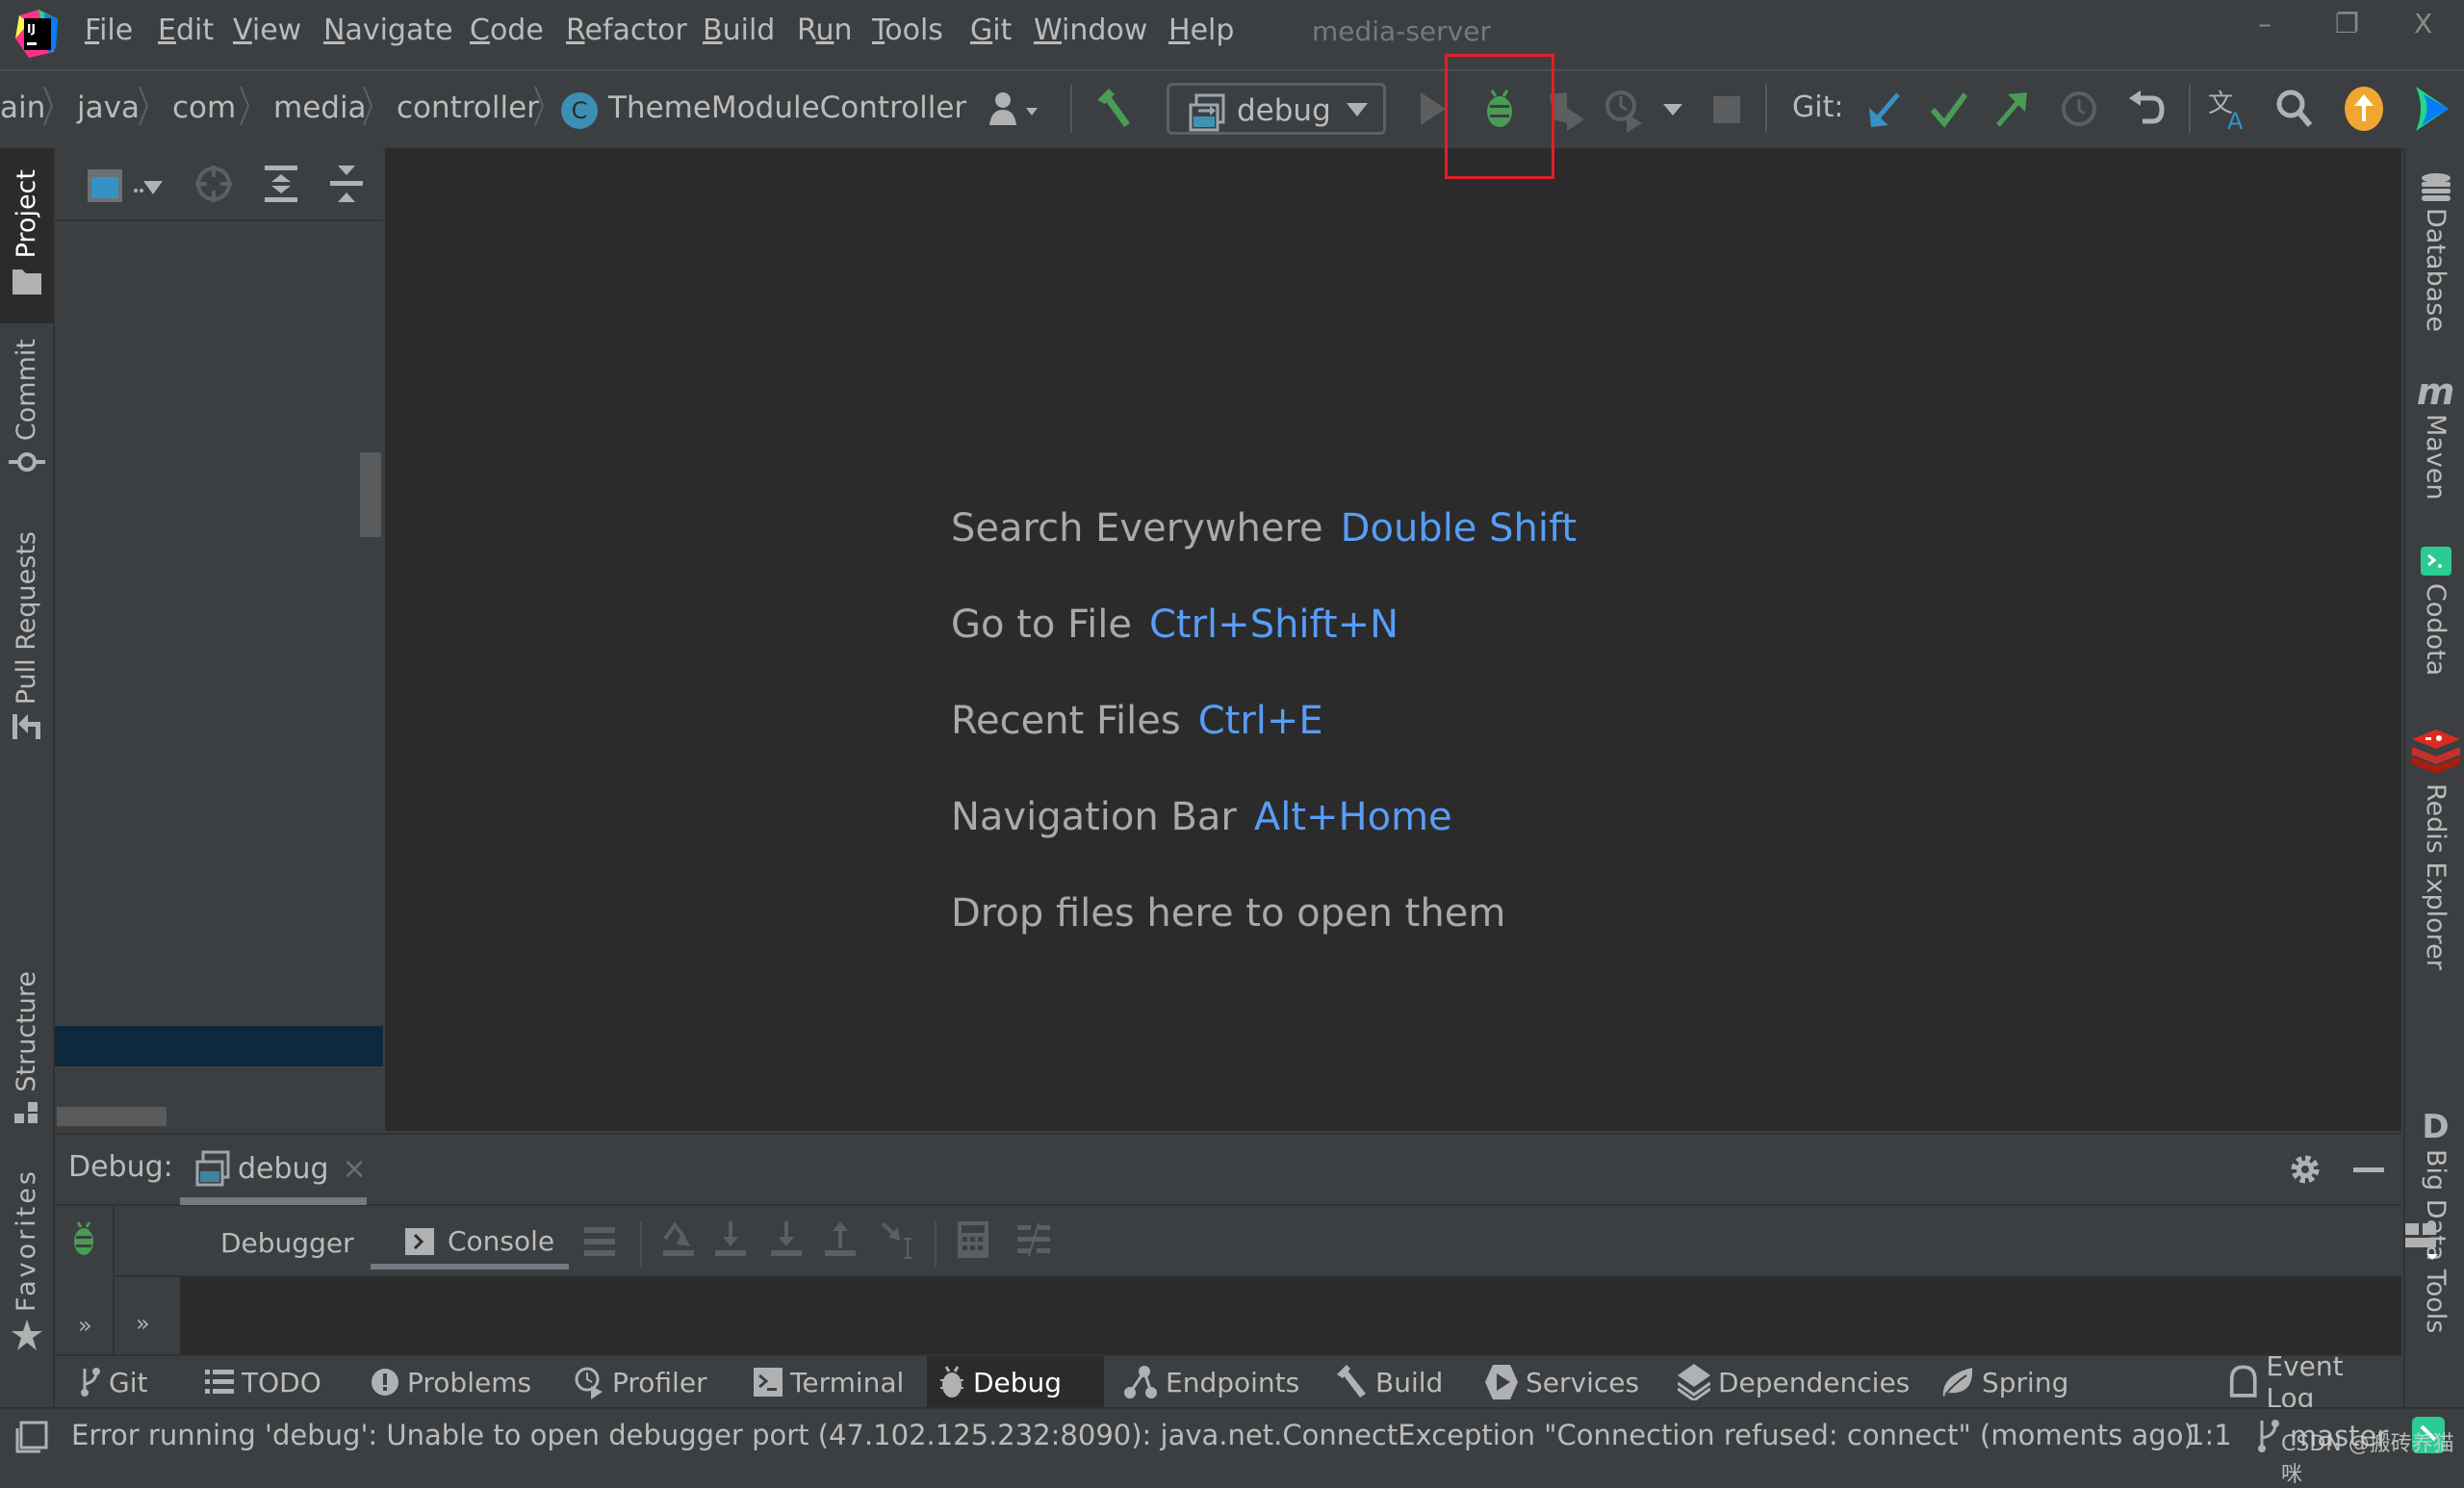  Describe the element at coordinates (678, 1240) in the screenshot. I see `show-execution-point-button` at that location.